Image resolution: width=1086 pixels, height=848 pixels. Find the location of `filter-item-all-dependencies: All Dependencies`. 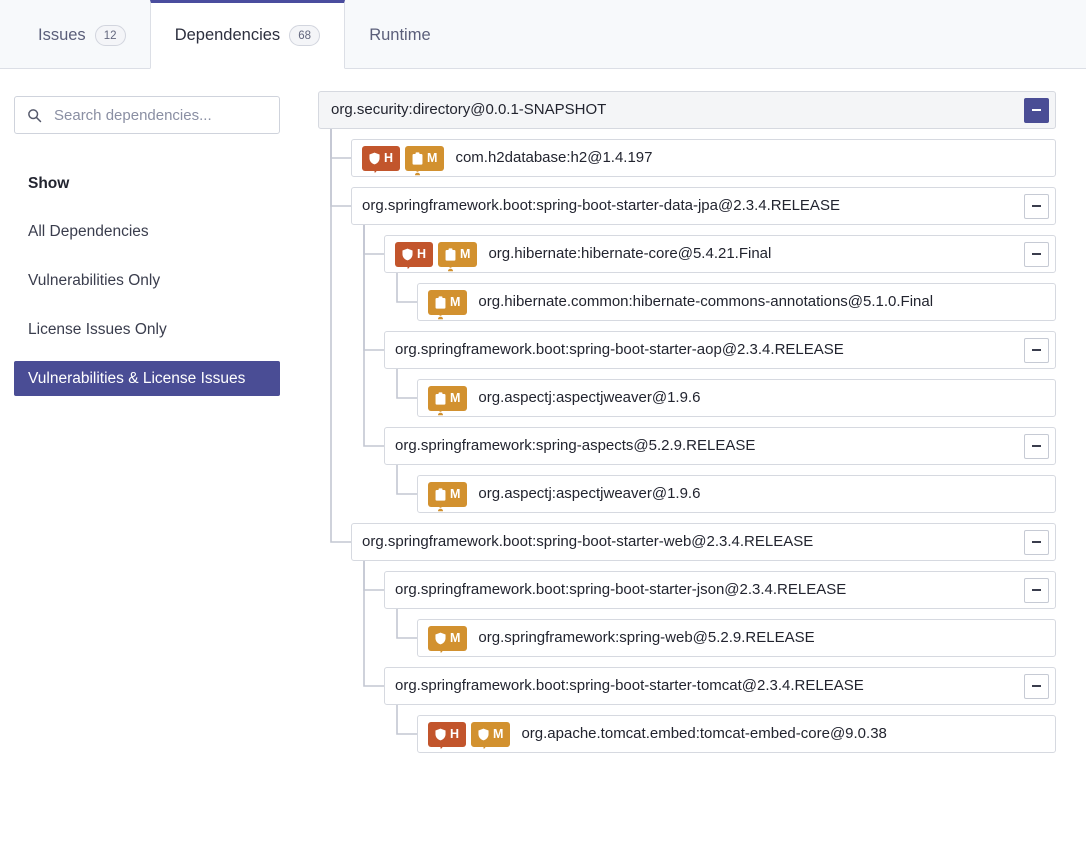

filter-item-all-dependencies: All Dependencies is located at coordinates (147, 231).